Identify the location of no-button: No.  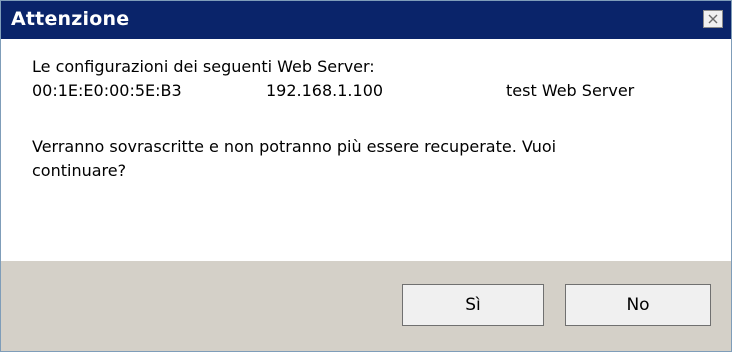
(638, 305).